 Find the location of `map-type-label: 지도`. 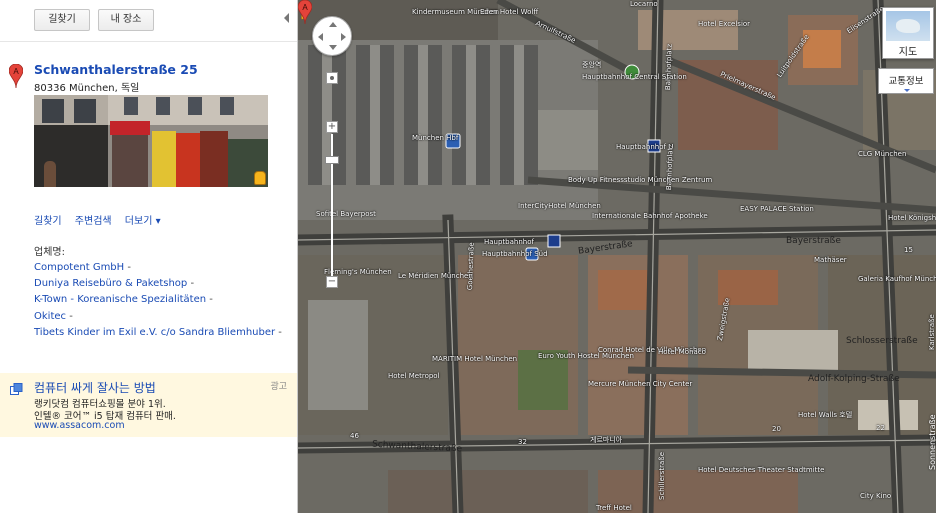

map-type-label: 지도 is located at coordinates (908, 52).